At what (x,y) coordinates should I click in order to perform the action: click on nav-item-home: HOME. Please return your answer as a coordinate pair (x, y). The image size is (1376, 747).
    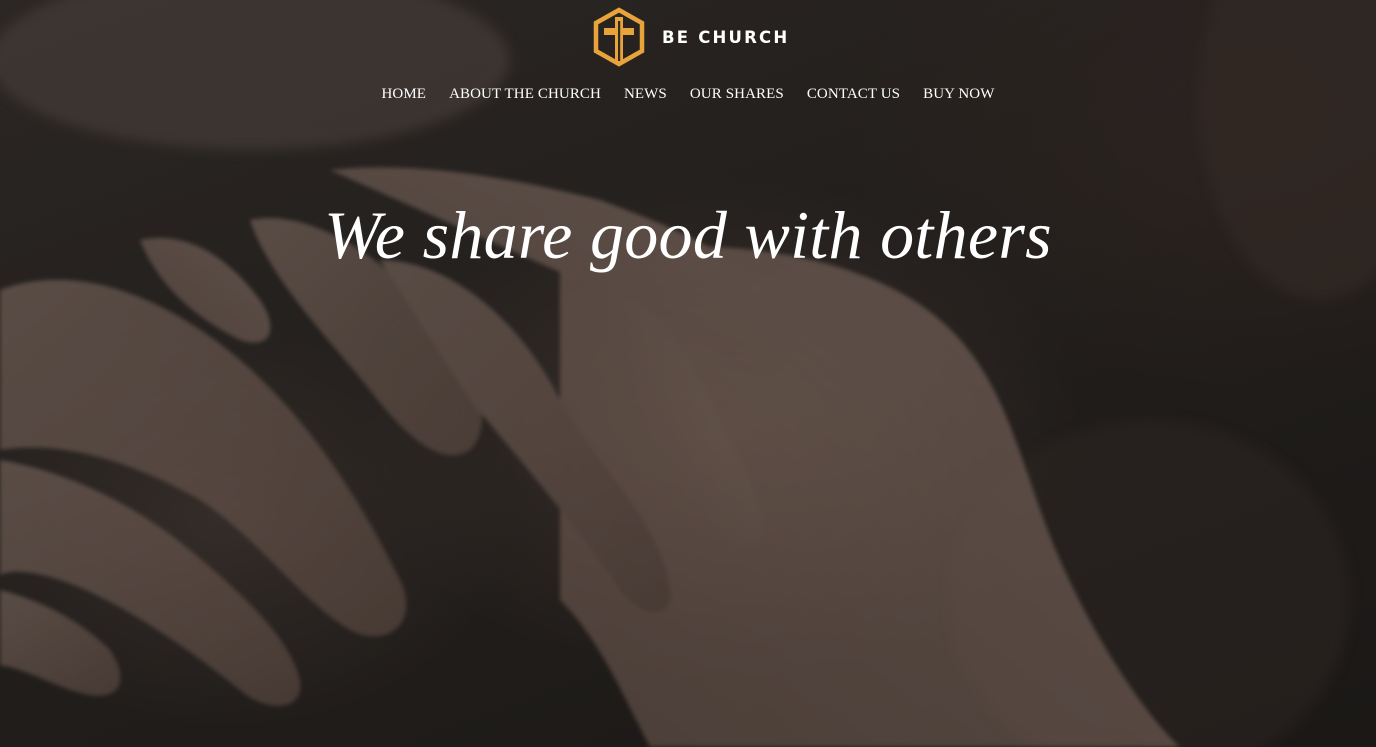
    Looking at the image, I should click on (403, 94).